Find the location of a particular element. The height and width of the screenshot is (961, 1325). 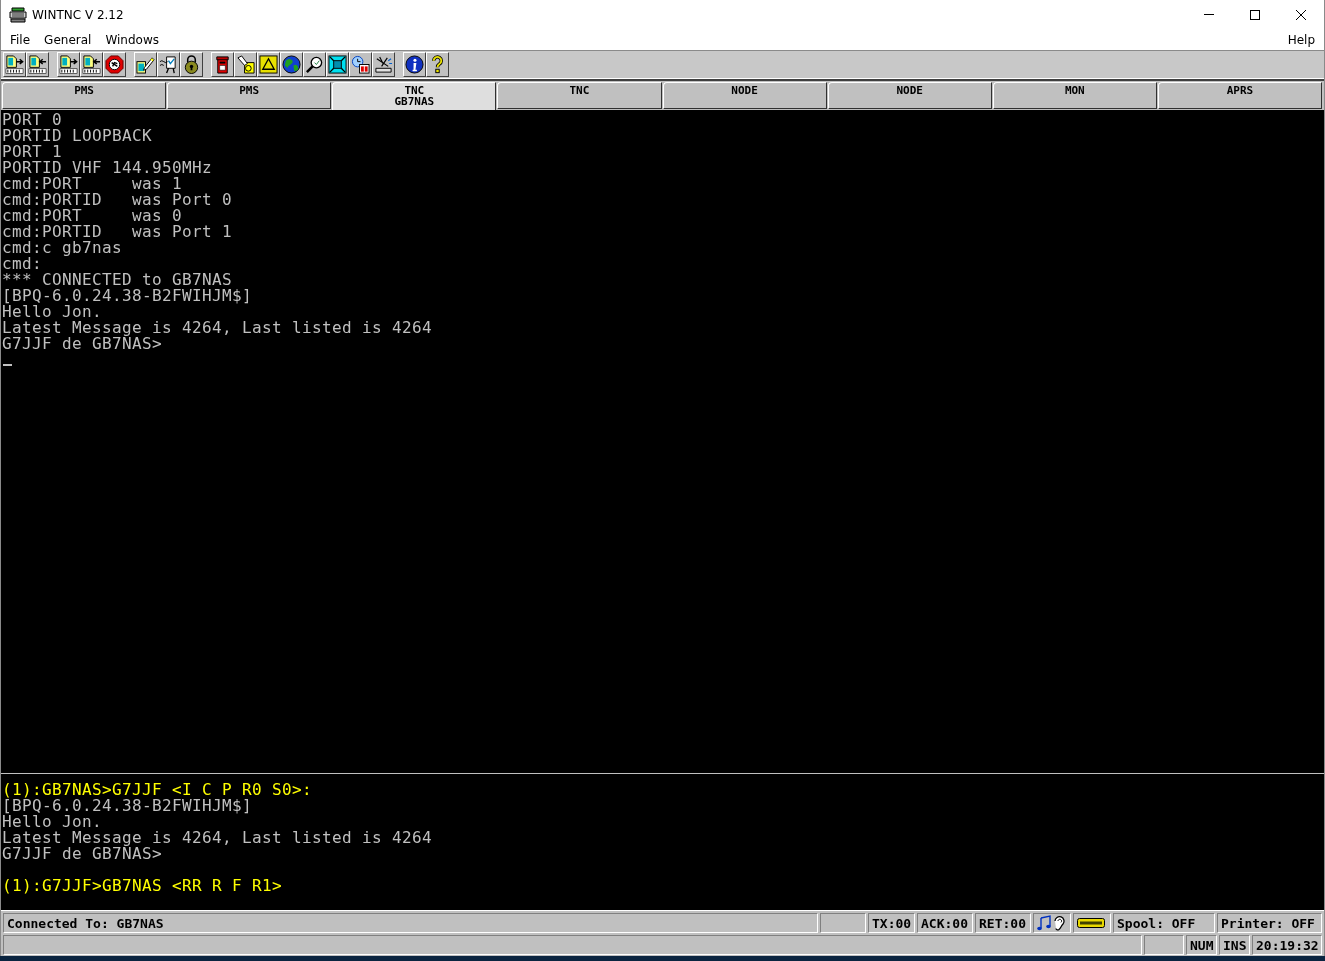

clock-calendar-icon is located at coordinates (360, 64).